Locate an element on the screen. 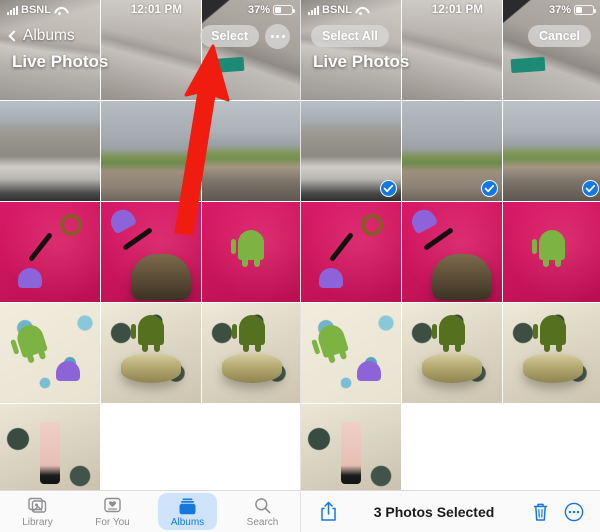 This screenshot has height=532, width=600. tab-albums-highlight: Albums is located at coordinates (187, 511).